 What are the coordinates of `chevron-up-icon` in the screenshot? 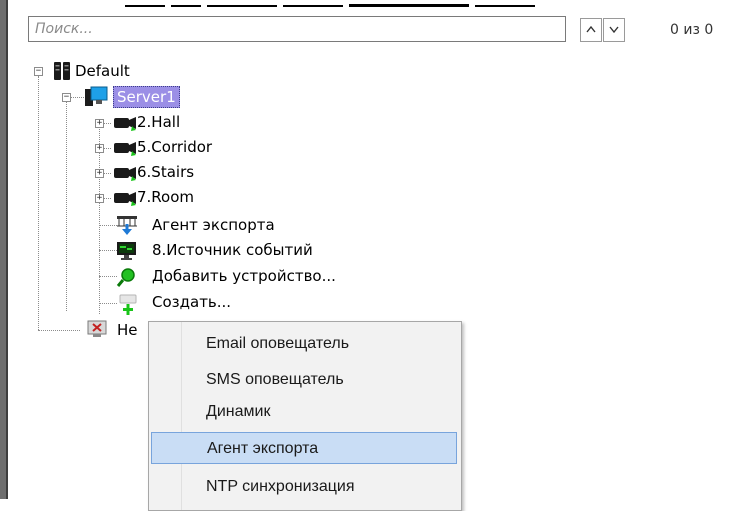 It's located at (591, 29).